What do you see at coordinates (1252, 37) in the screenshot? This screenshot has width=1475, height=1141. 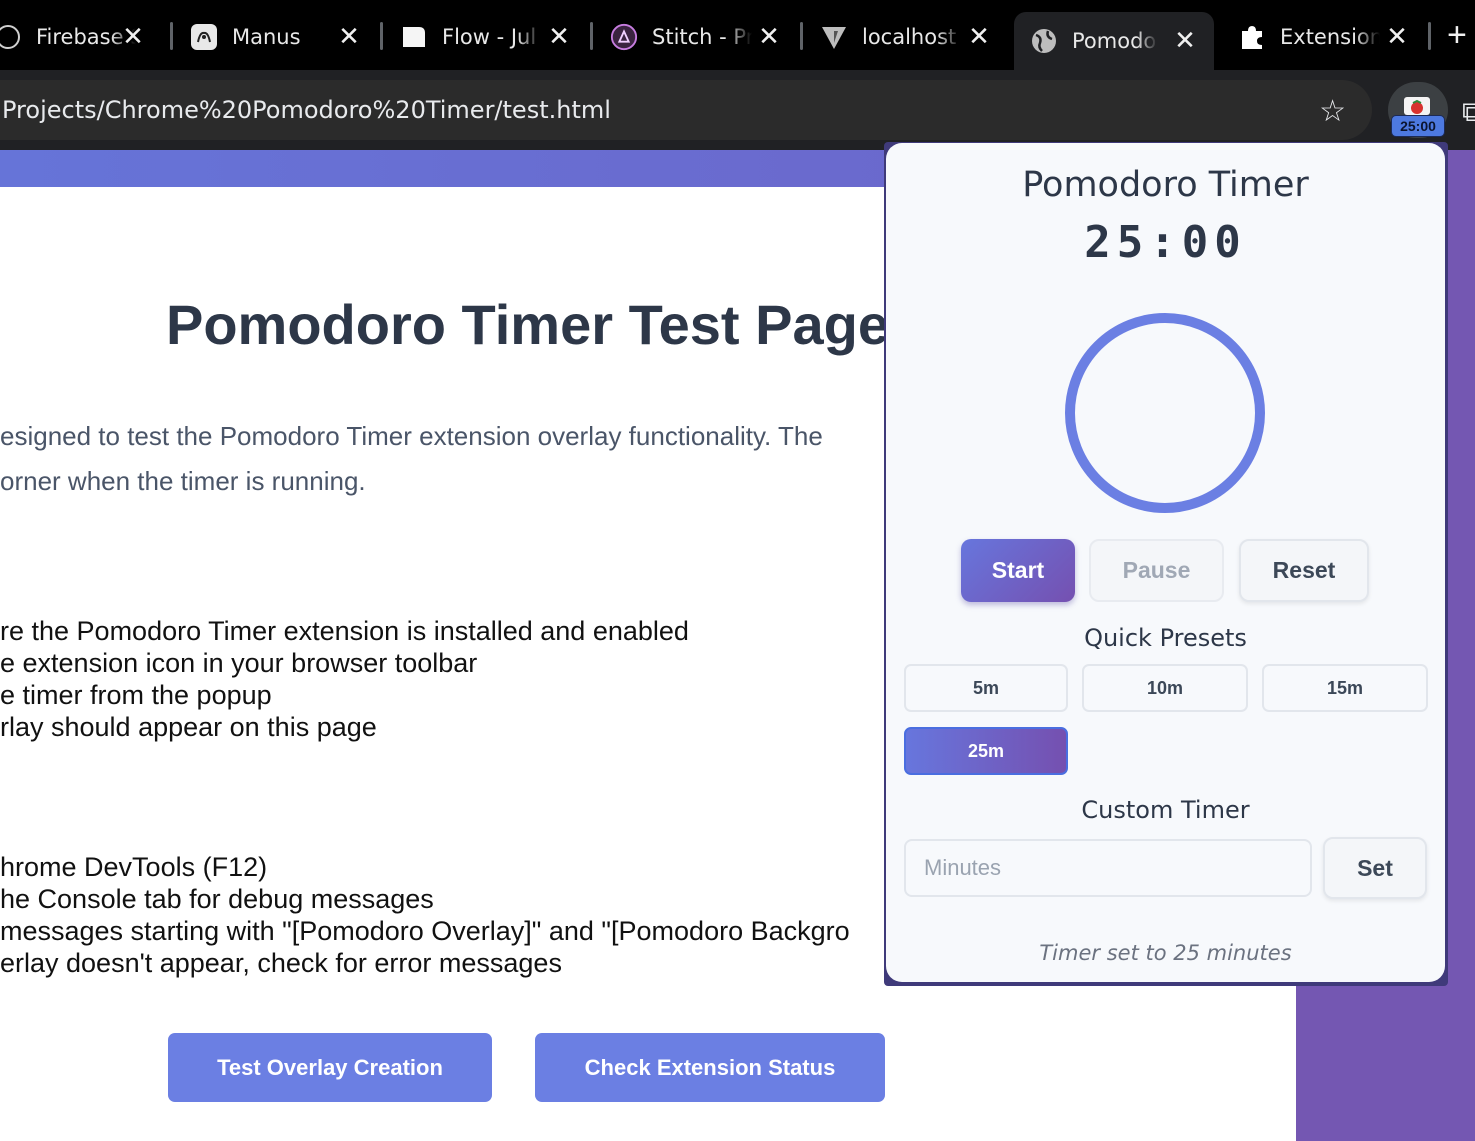 I see `puzzle-icon` at bounding box center [1252, 37].